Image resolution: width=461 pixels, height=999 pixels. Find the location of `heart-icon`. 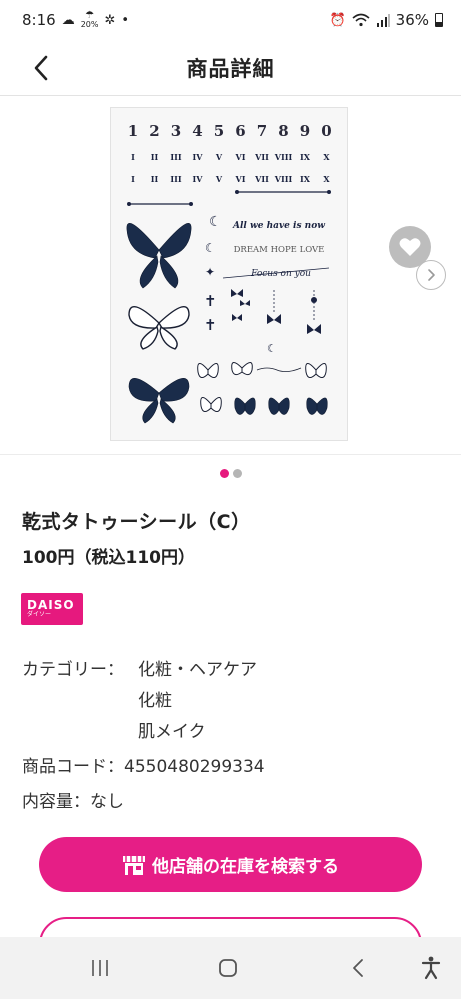

heart-icon is located at coordinates (410, 247).